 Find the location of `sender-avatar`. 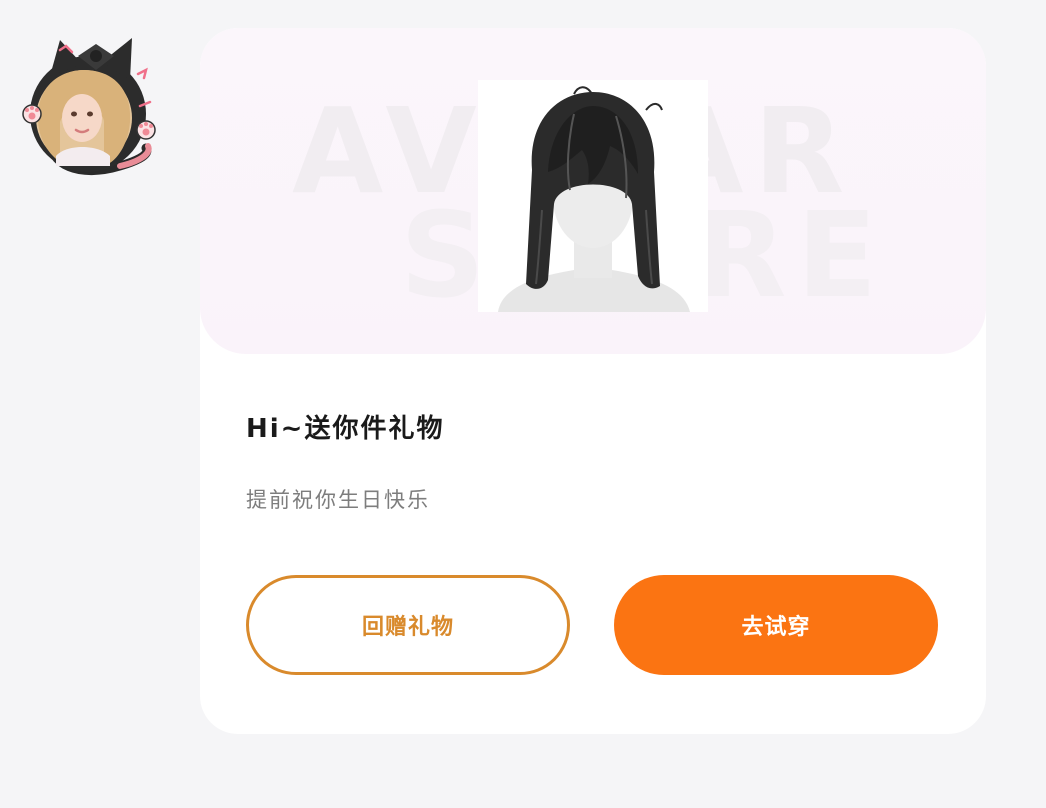

sender-avatar is located at coordinates (90, 104).